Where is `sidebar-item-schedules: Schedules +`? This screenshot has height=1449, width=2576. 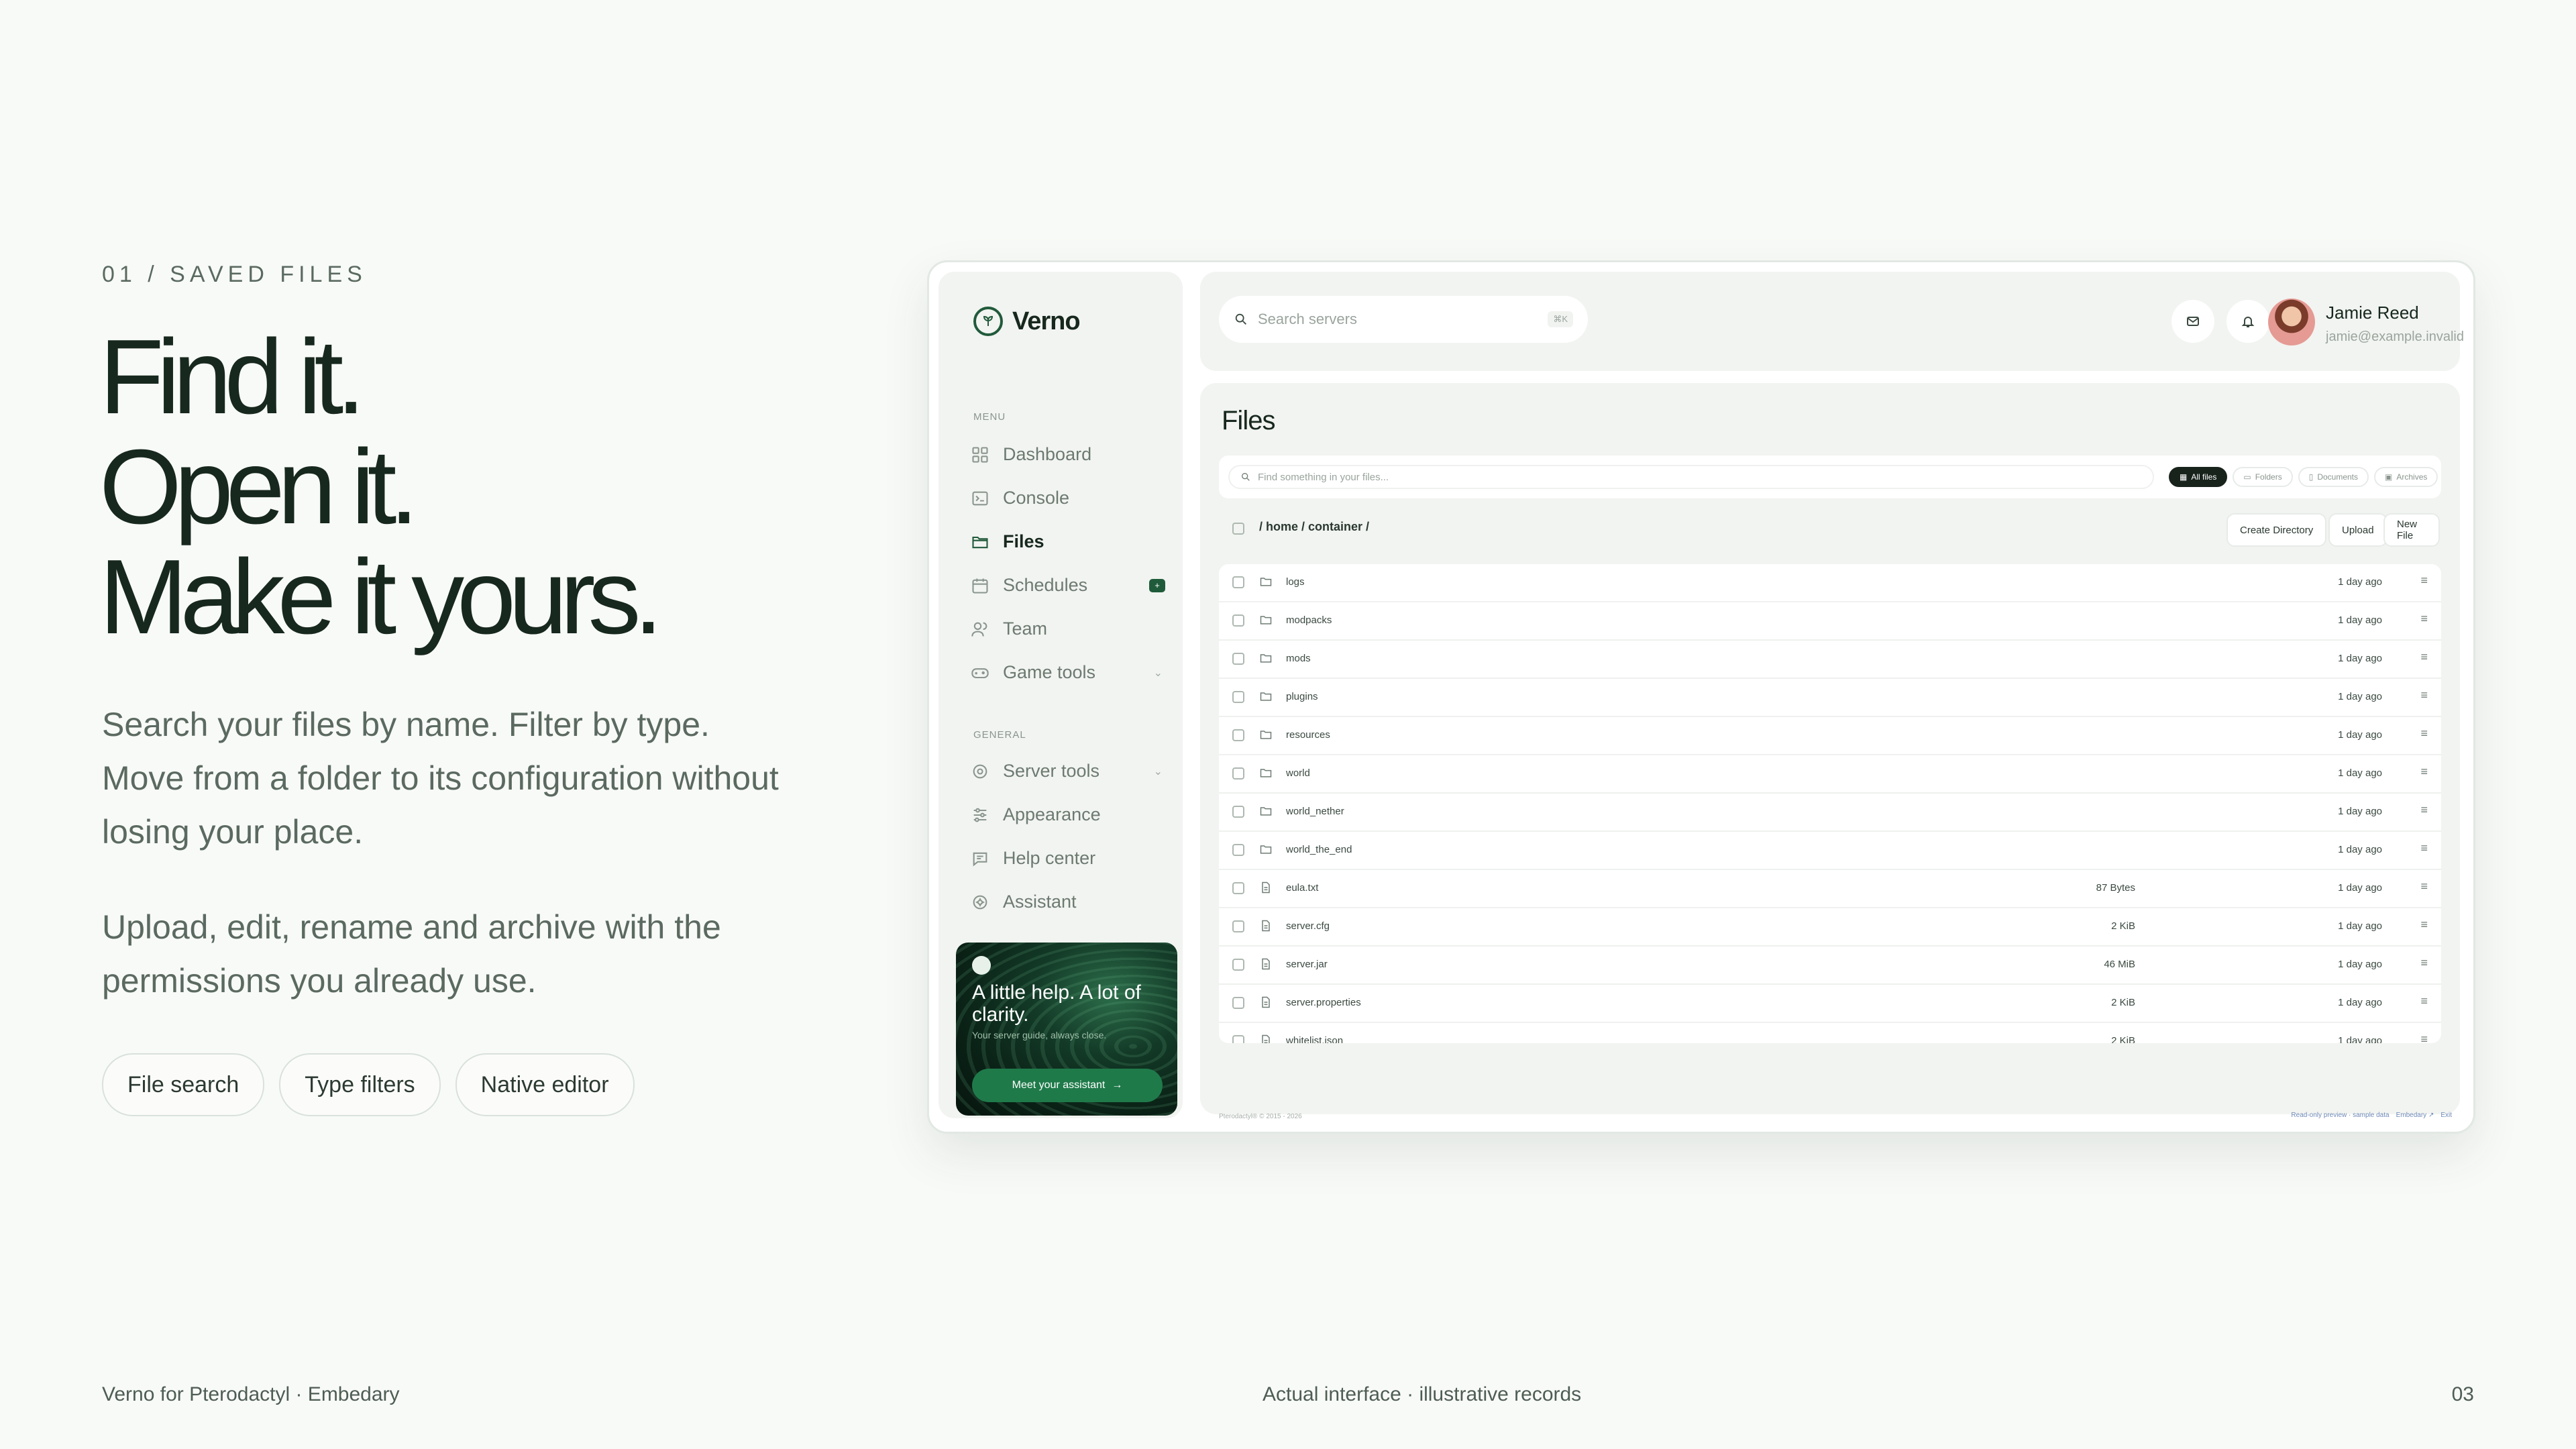 sidebar-item-schedules: Schedules + is located at coordinates (1071, 585).